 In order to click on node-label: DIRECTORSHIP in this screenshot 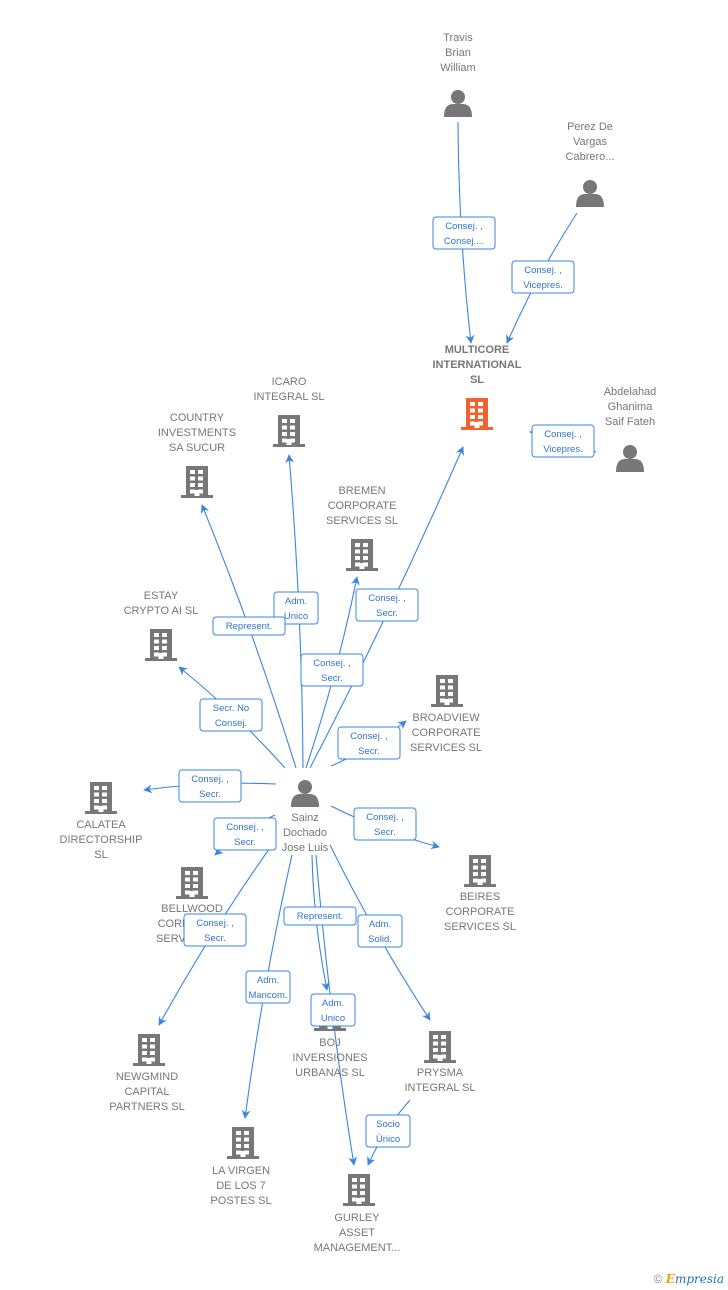, I will do `click(101, 840)`.